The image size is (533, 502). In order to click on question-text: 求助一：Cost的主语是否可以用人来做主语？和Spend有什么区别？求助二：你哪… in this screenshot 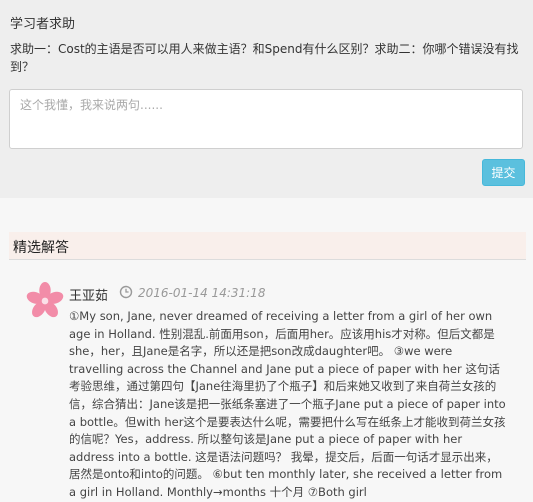, I will do `click(264, 58)`.